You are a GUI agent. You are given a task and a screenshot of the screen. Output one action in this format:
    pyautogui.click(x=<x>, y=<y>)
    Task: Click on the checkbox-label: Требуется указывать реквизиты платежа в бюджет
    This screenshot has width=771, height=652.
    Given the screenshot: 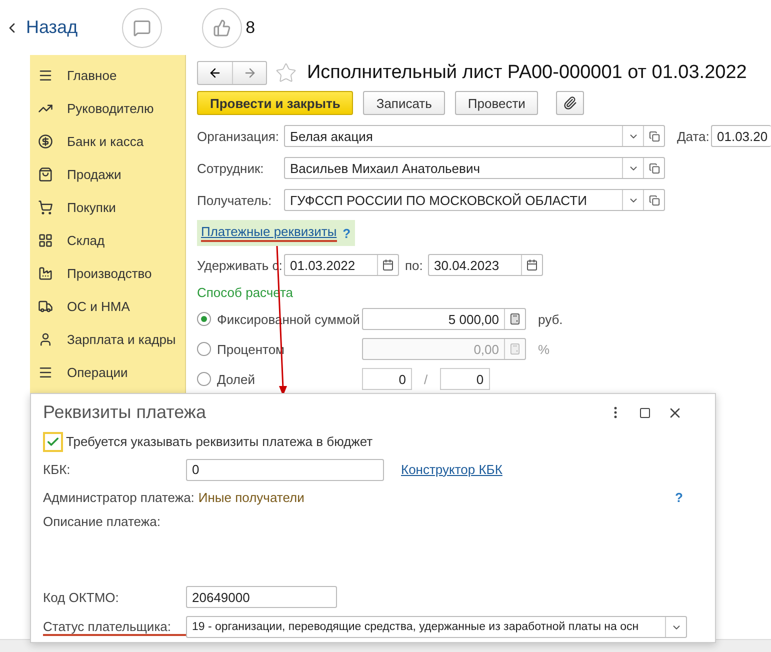 What is the action you would take?
    pyautogui.click(x=219, y=442)
    